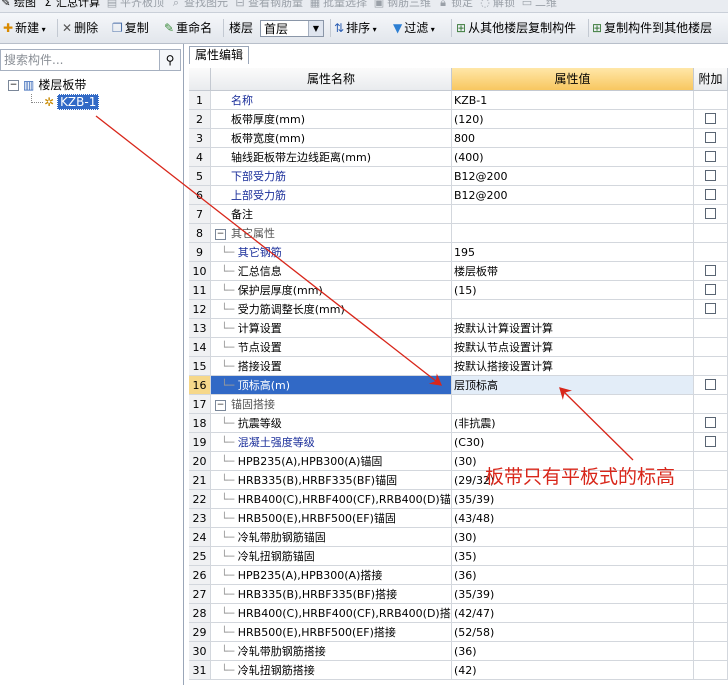 This screenshot has width=728, height=685. Describe the element at coordinates (596, 424) in the screenshot. I see `arrow-from-note-to-elevation` at that location.